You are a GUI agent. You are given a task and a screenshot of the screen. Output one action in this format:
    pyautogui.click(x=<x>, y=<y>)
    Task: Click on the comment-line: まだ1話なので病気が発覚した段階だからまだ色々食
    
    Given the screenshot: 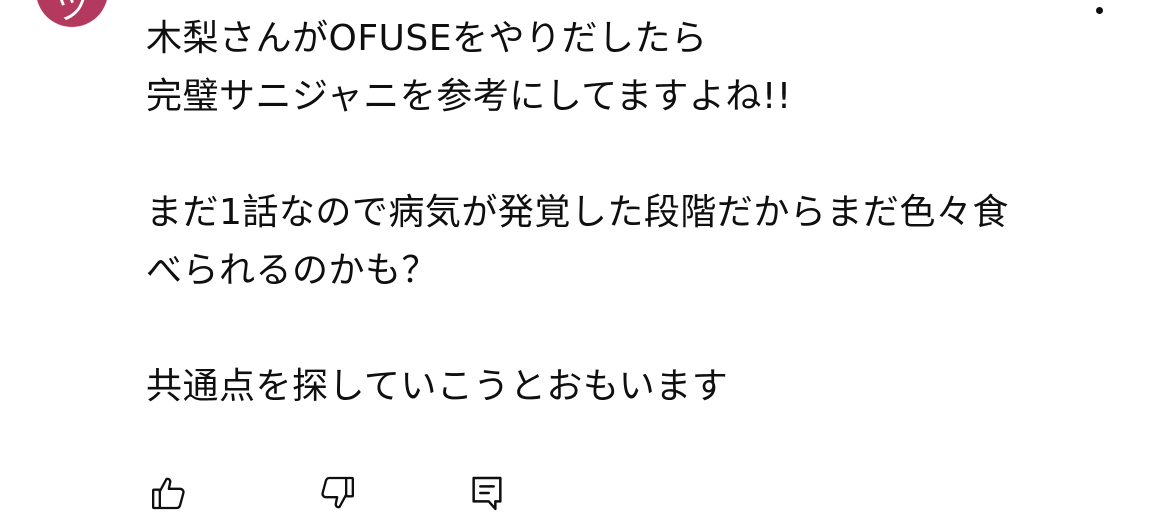 What is the action you would take?
    pyautogui.click(x=577, y=212)
    